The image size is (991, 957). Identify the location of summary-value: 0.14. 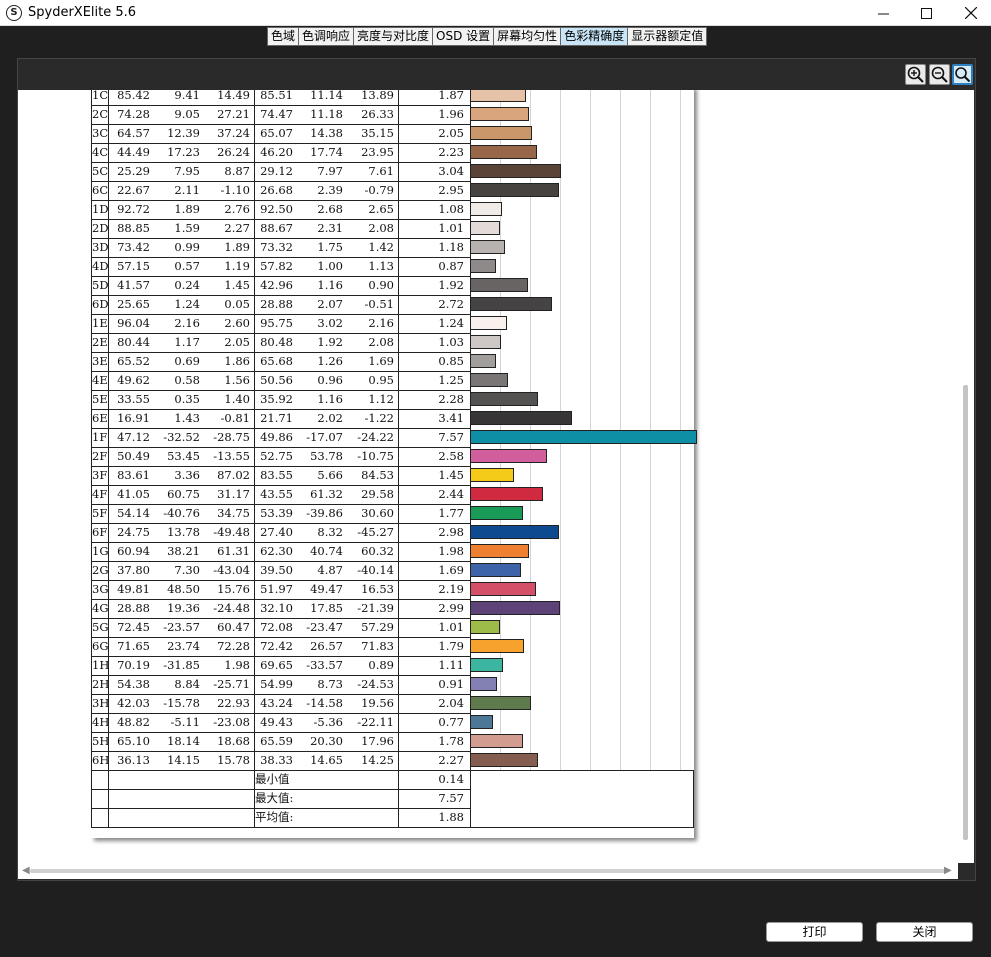
(451, 779).